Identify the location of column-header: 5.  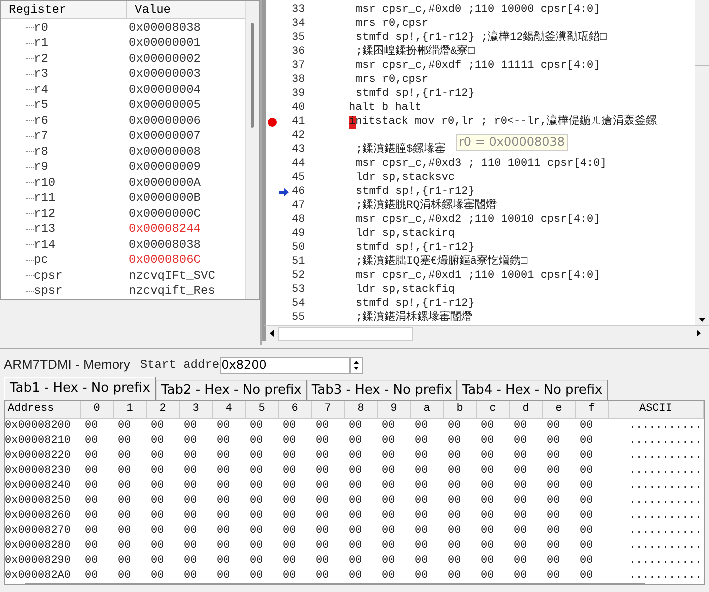
(262, 409).